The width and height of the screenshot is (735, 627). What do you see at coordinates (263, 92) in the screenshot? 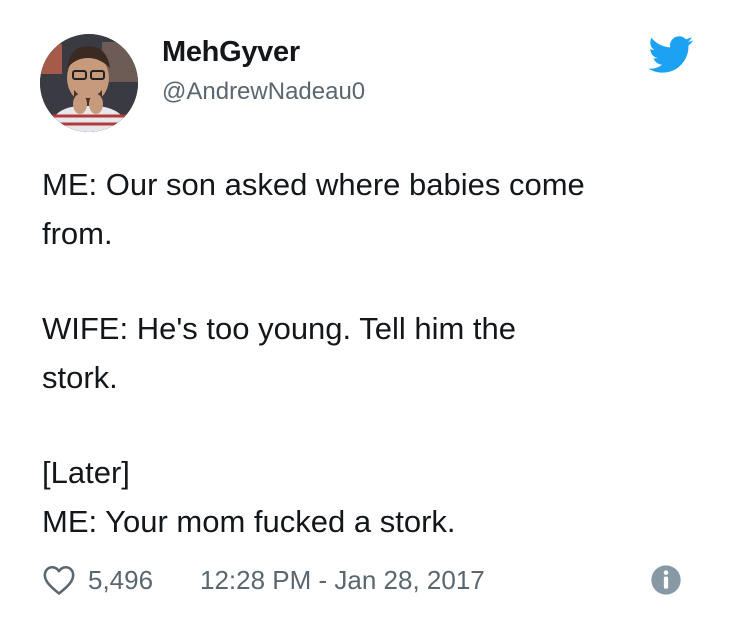
I see `author-handle: @AndrewNadeau0` at bounding box center [263, 92].